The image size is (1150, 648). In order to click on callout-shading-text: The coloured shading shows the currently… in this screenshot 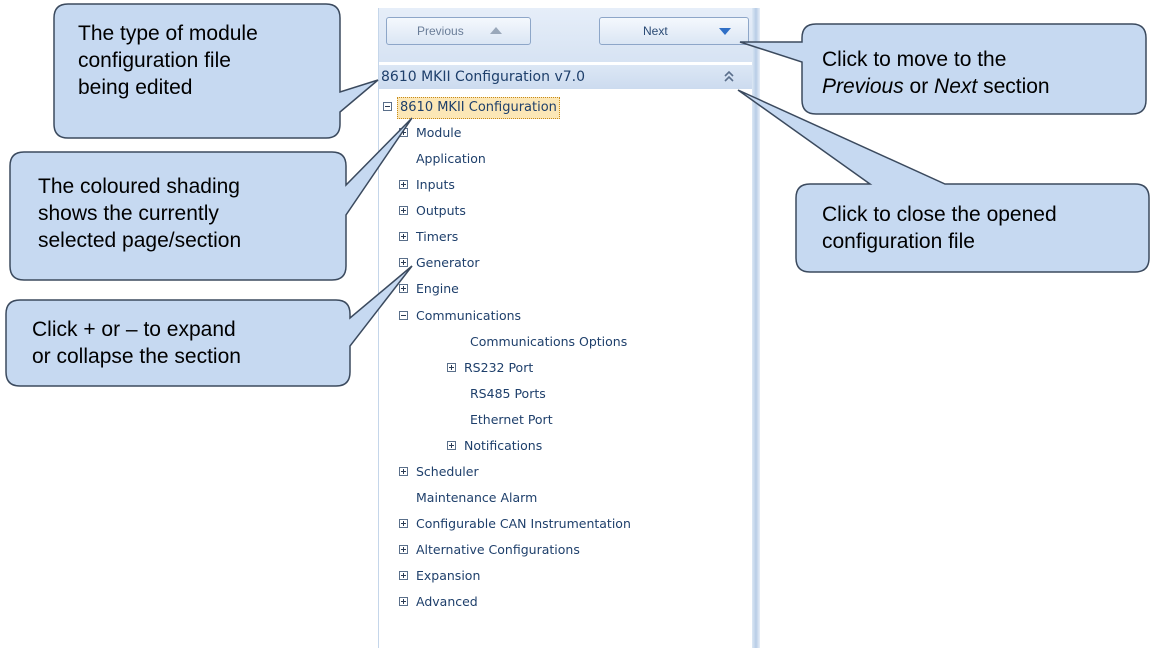, I will do `click(139, 213)`.